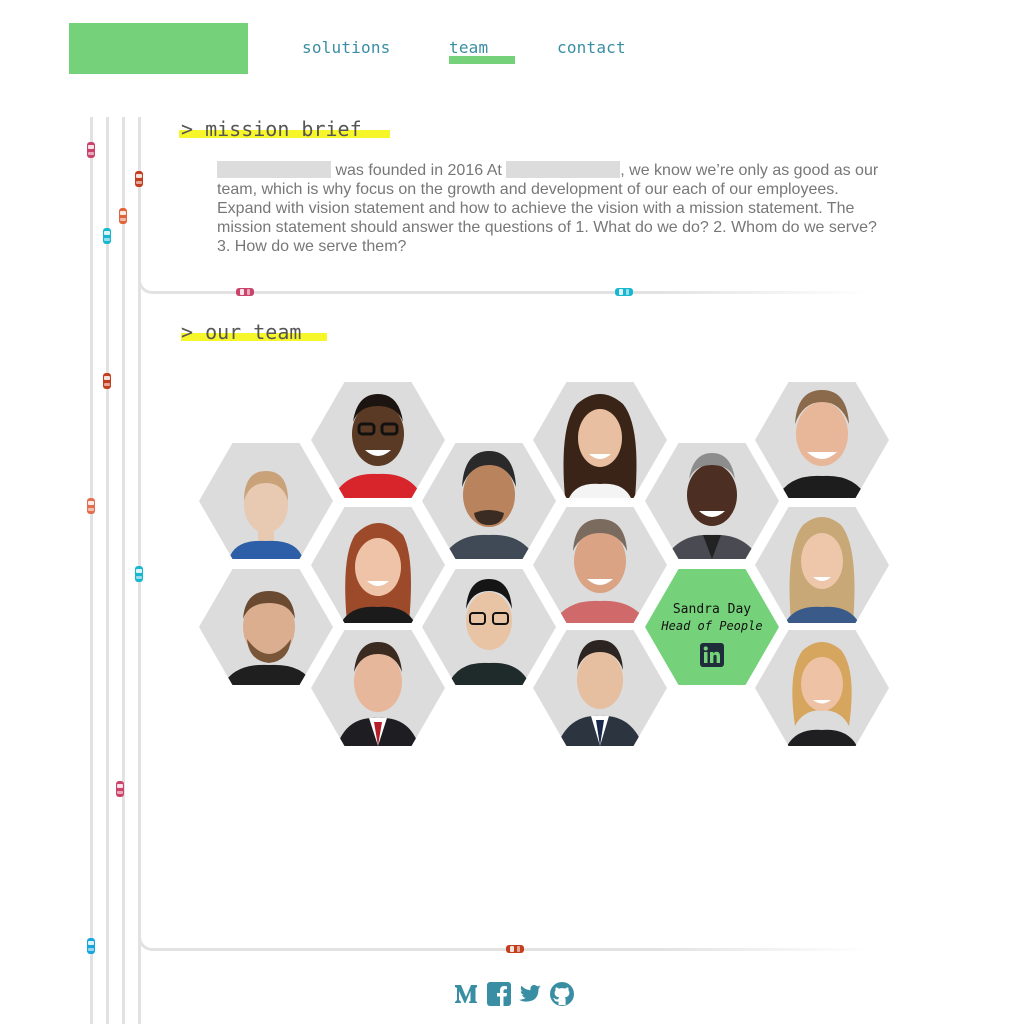  Describe the element at coordinates (591, 47) in the screenshot. I see `nav-contact: contact` at that location.